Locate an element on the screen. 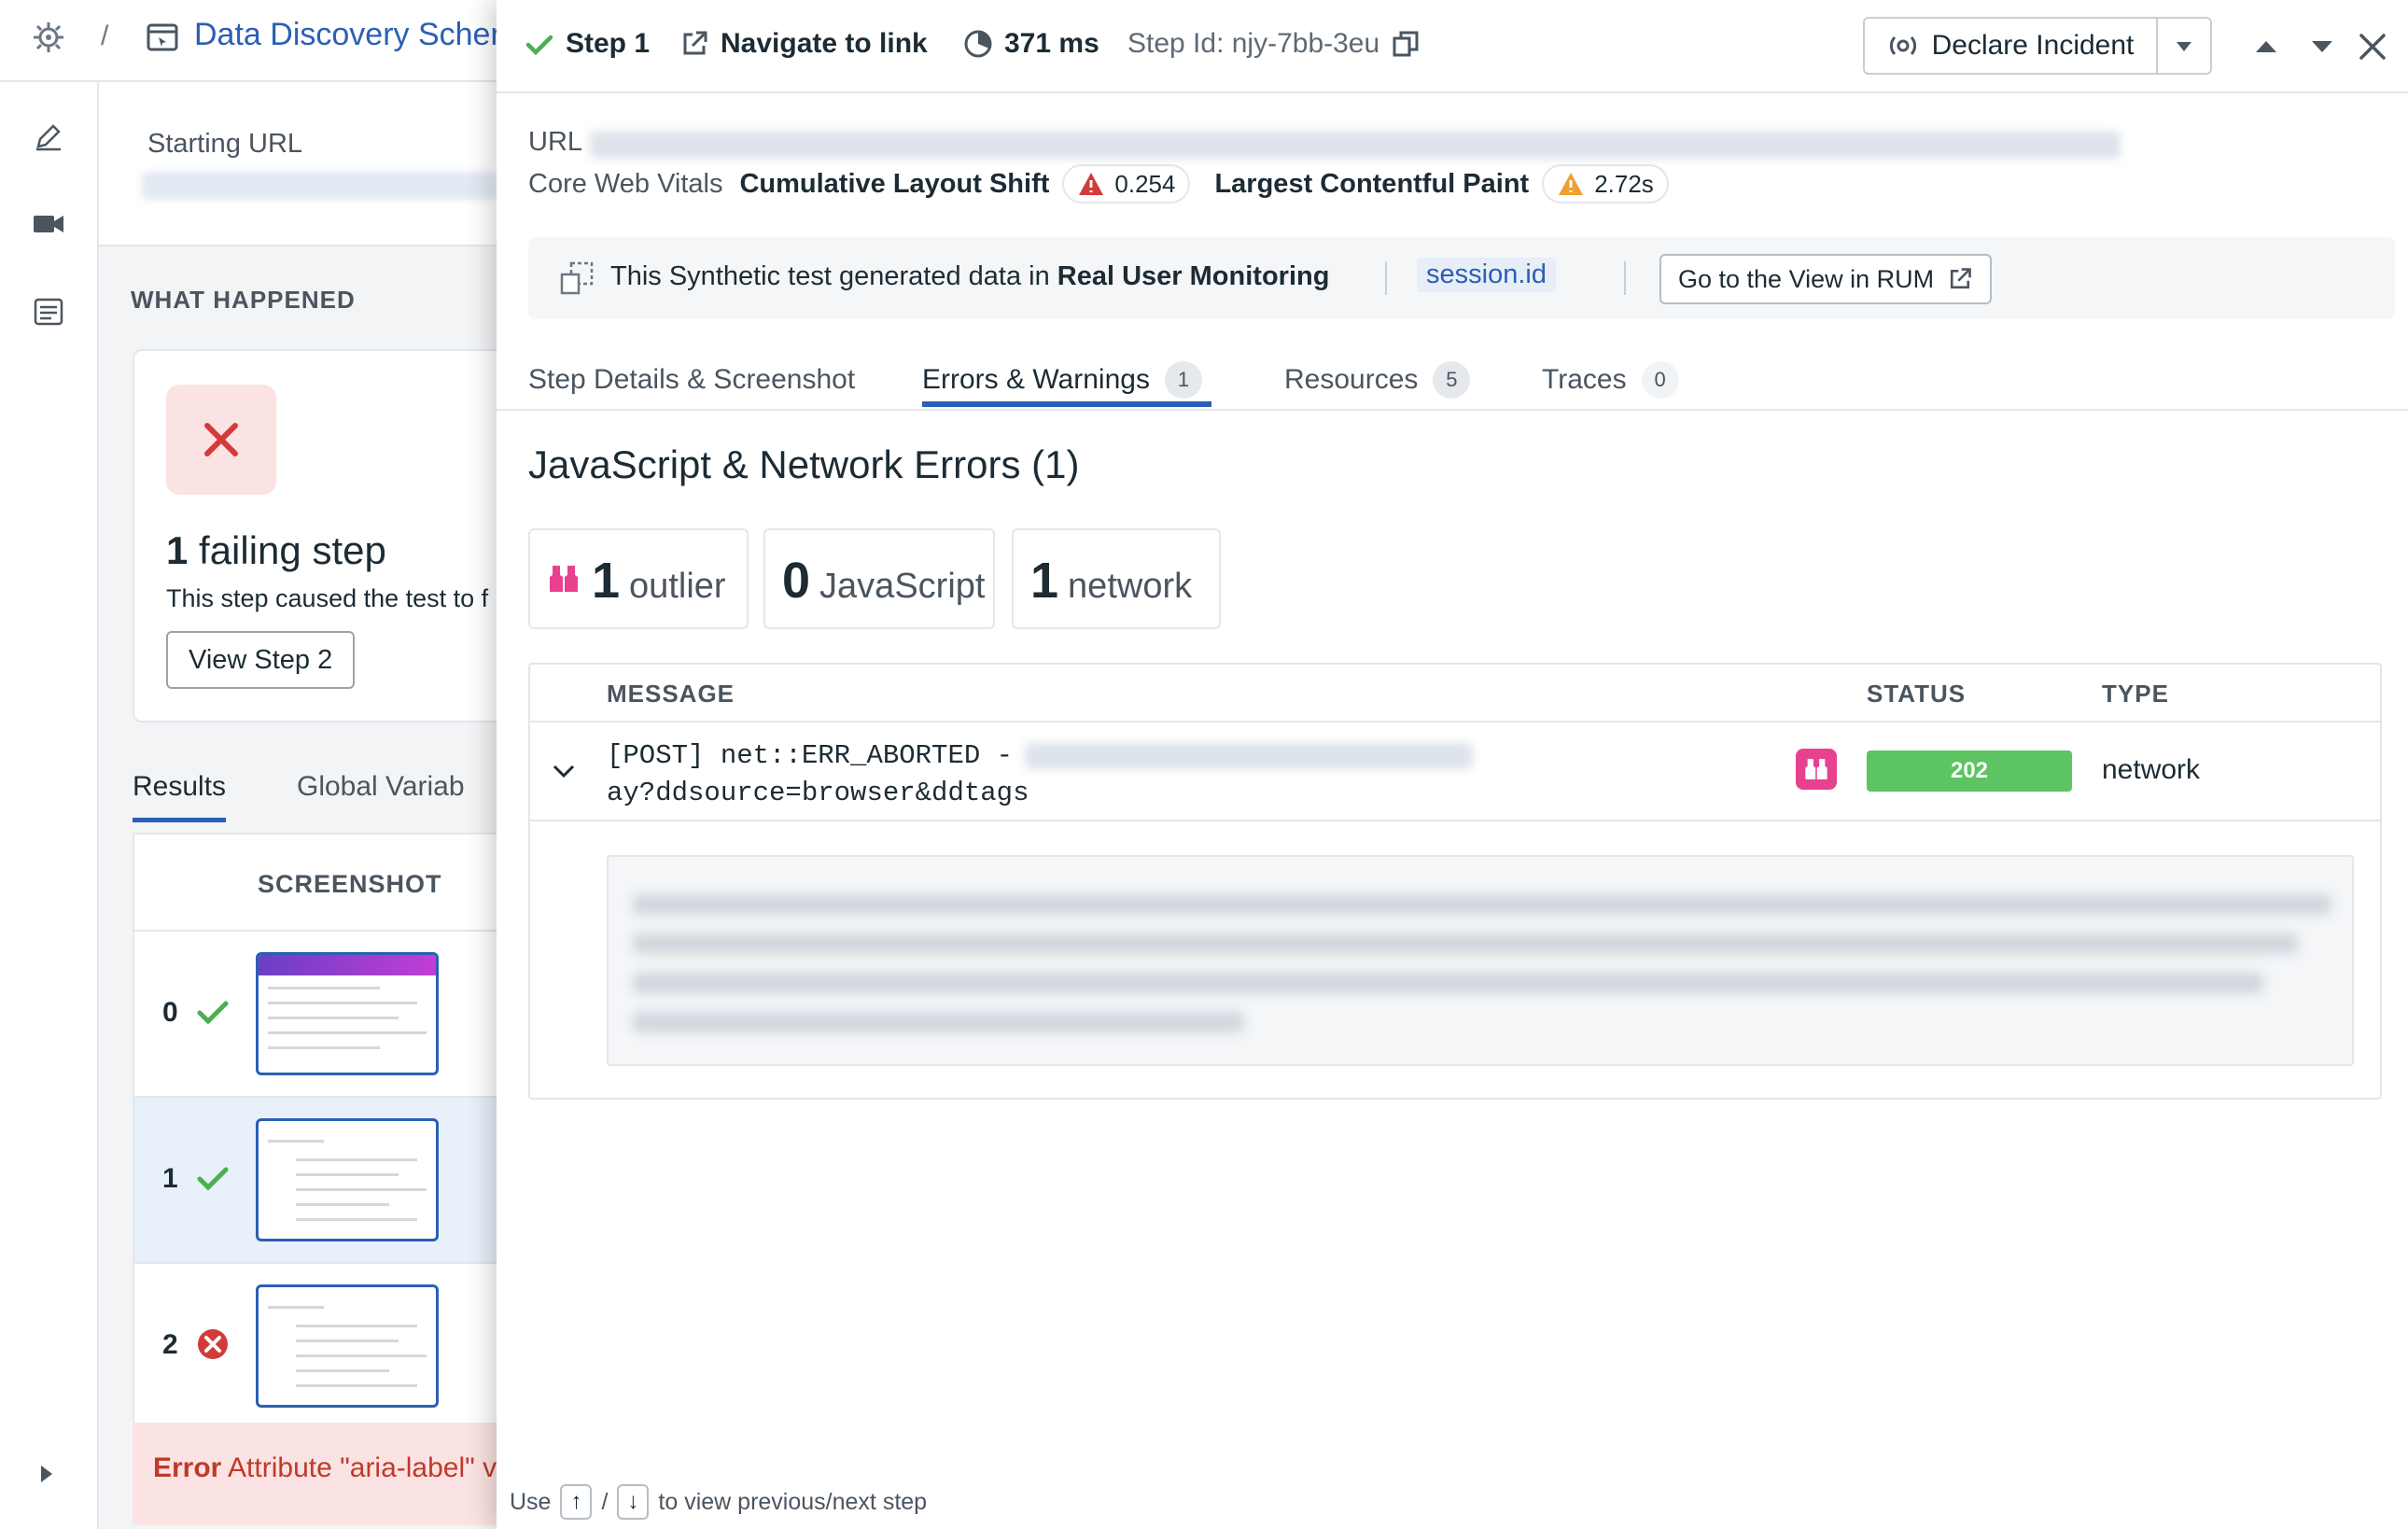 This screenshot has height=1529, width=2408. outlier-count: 1 is located at coordinates (606, 581).